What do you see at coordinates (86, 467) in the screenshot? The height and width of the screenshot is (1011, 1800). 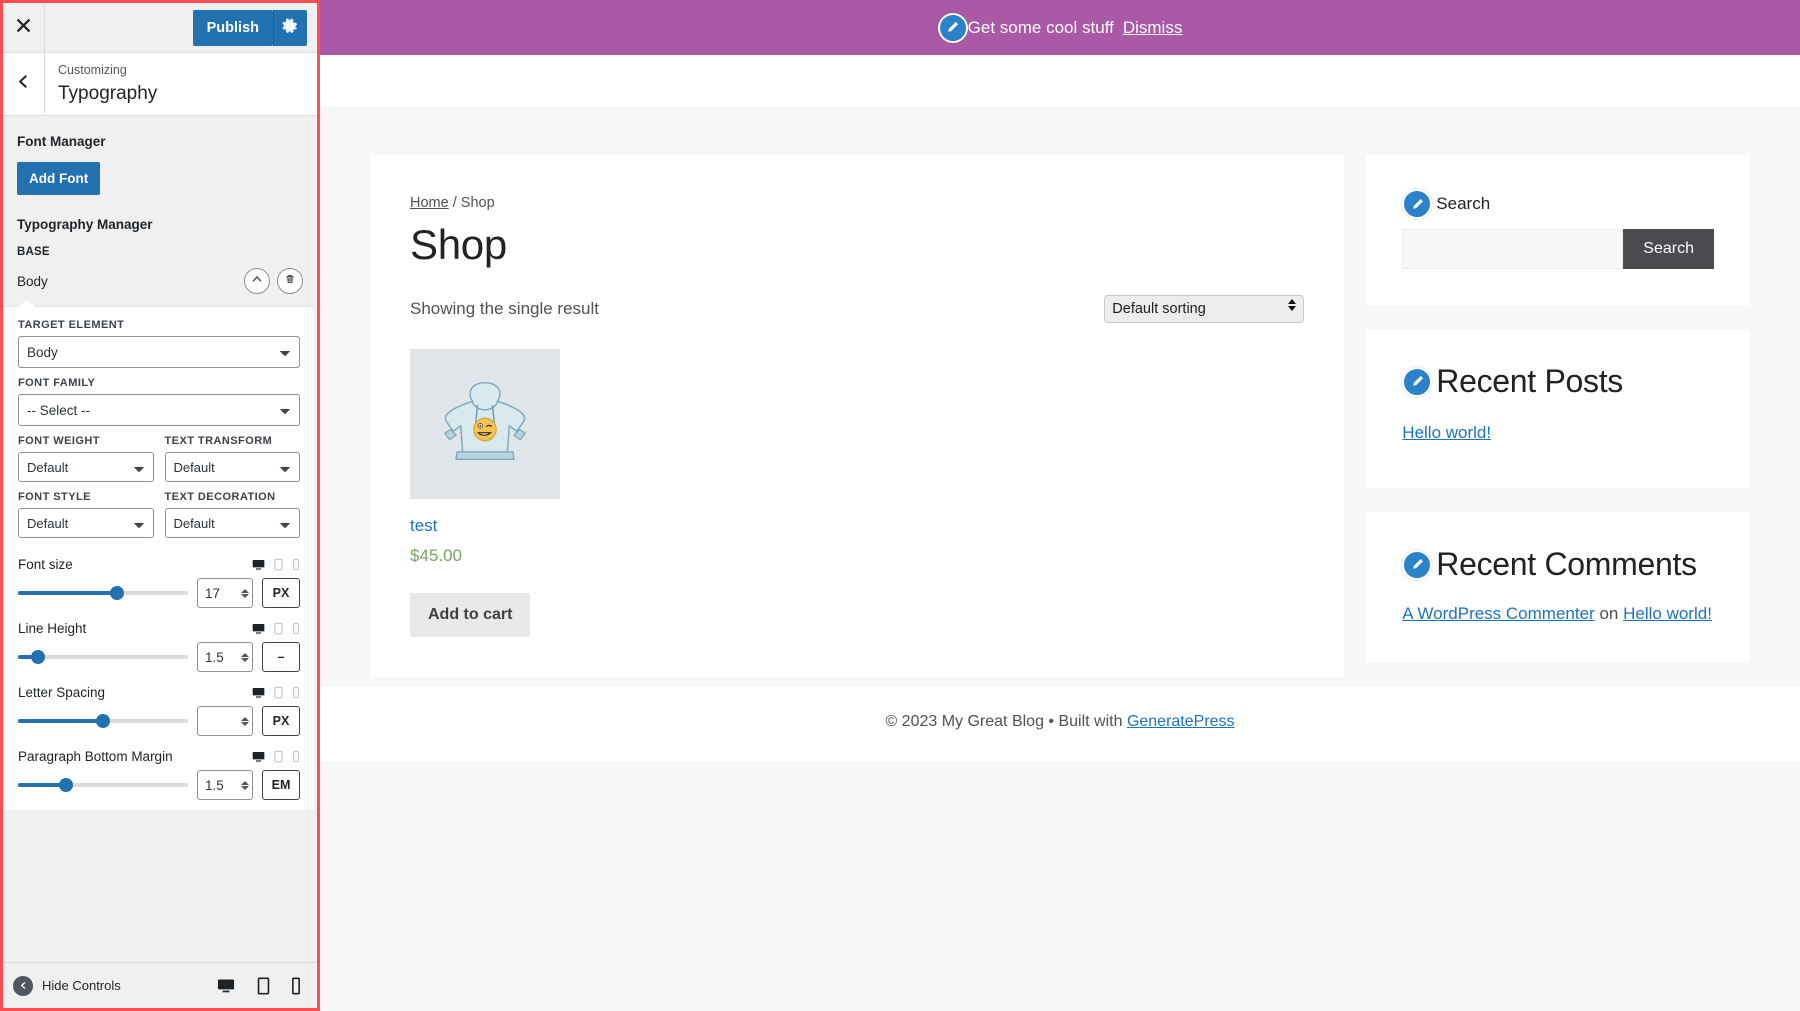 I see `font-weight-select: Default` at bounding box center [86, 467].